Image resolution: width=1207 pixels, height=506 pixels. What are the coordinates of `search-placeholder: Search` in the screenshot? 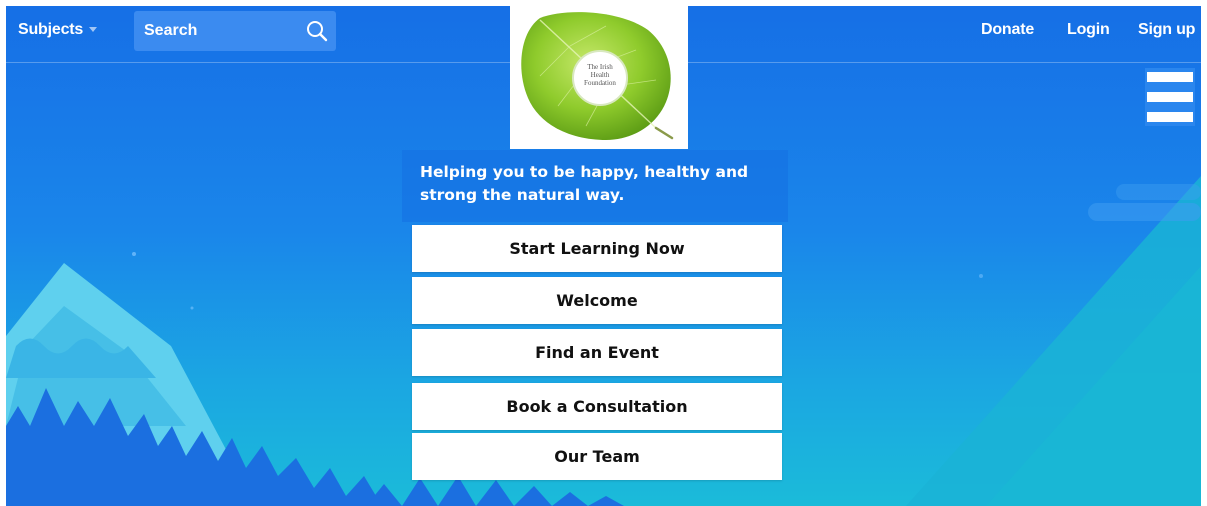 It's located at (171, 30).